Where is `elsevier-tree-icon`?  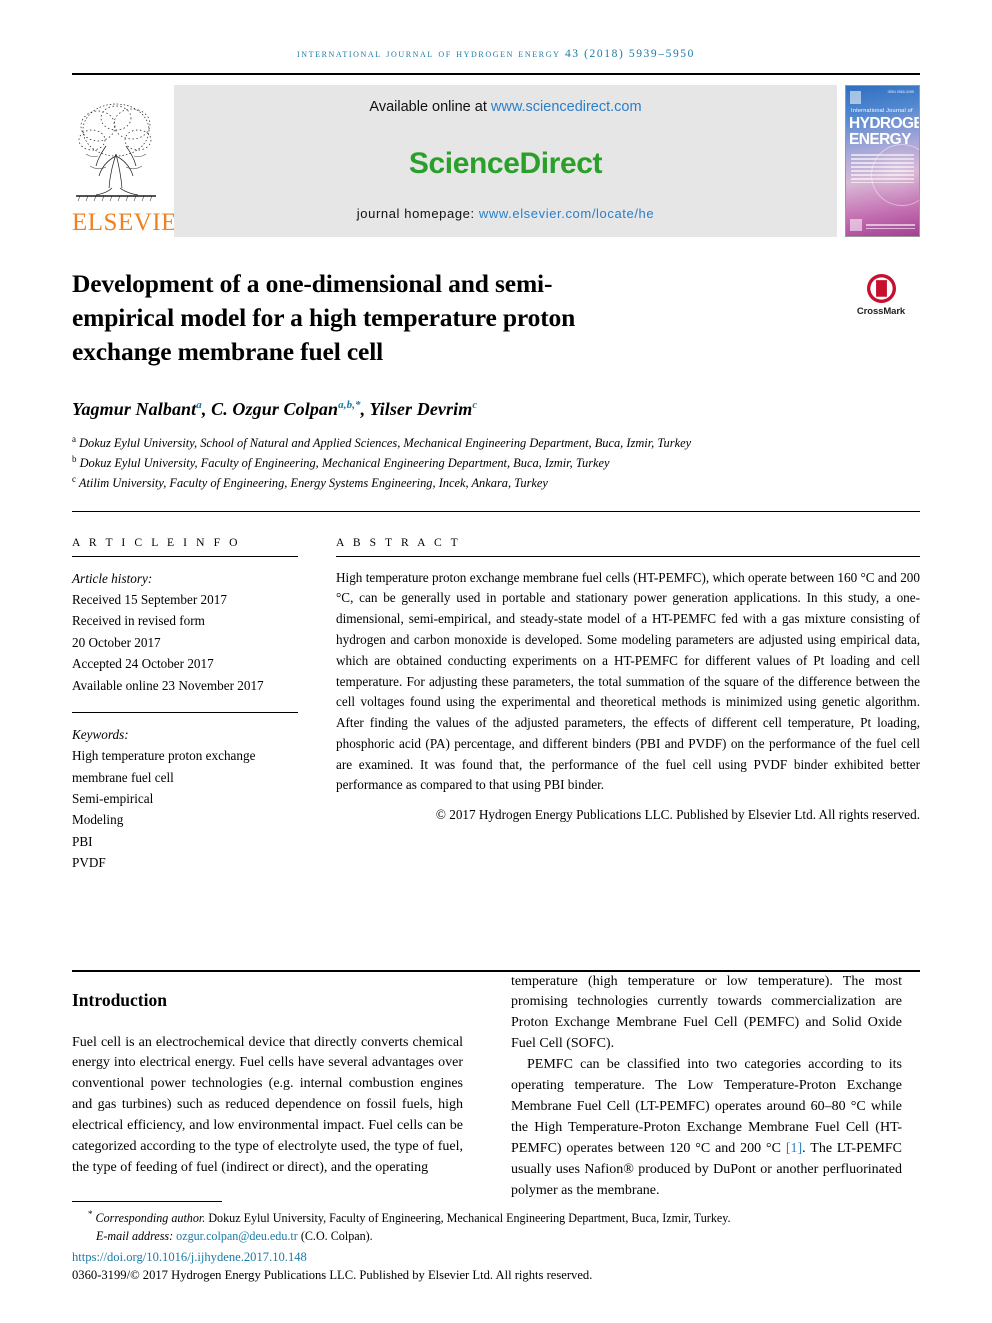
elsevier-tree-icon is located at coordinates (116, 152).